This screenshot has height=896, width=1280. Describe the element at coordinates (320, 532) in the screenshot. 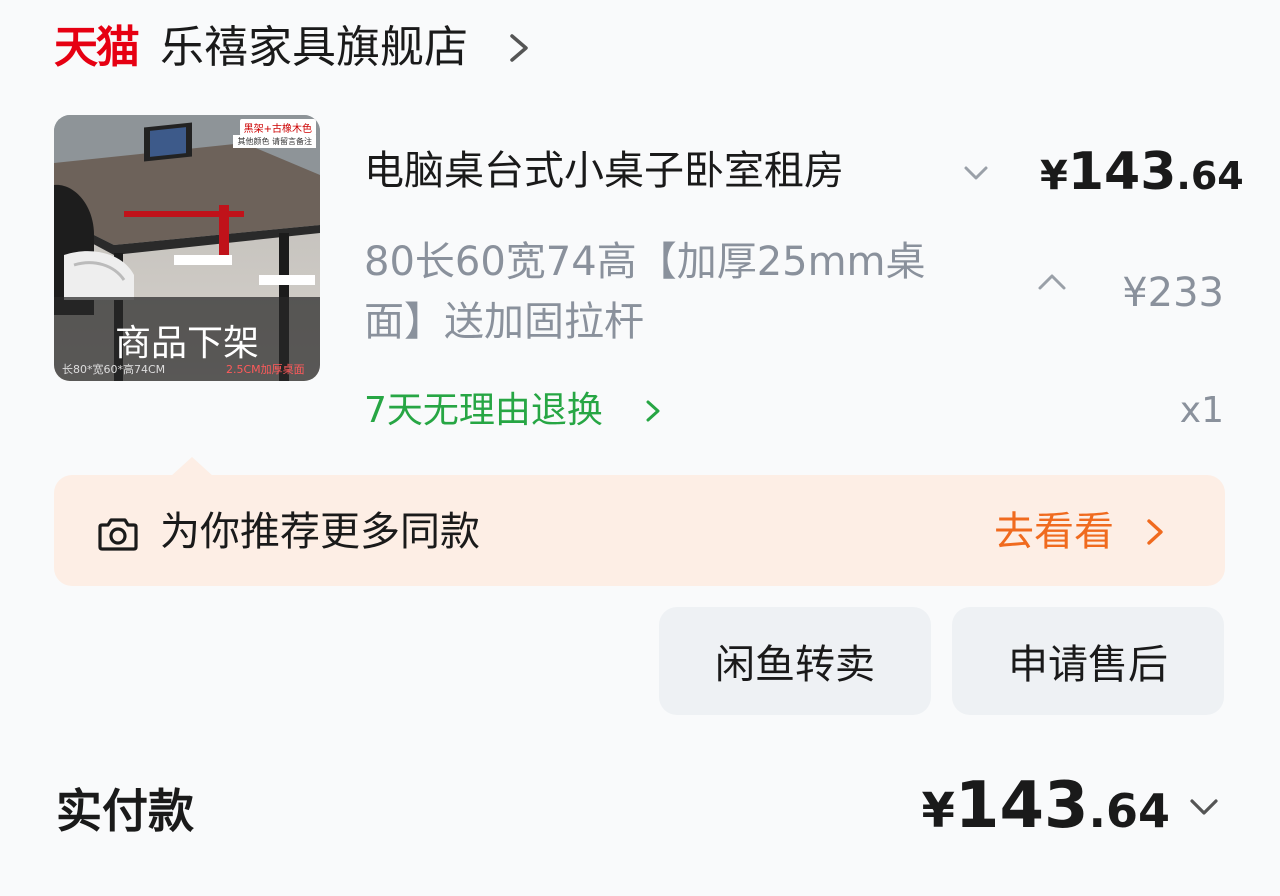

I see `recommend-label: 为你推荐更多同款` at that location.